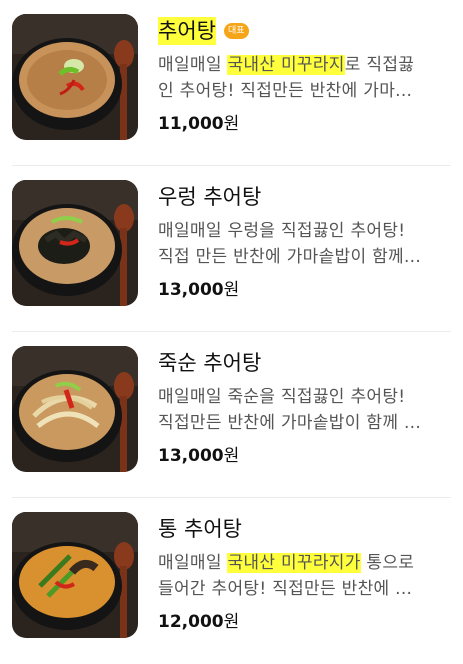 The width and height of the screenshot is (463, 664). What do you see at coordinates (286, 65) in the screenshot?
I see `desc-highlight: 국내산 미꾸라지` at bounding box center [286, 65].